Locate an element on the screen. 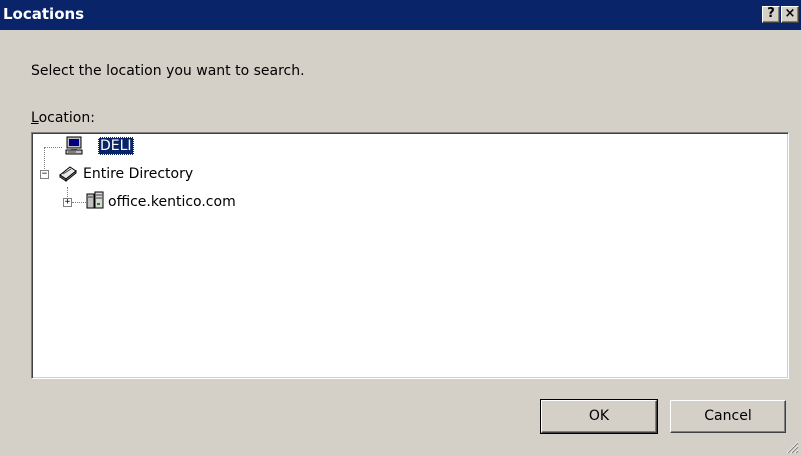  expand-toggle: + is located at coordinates (67, 202).